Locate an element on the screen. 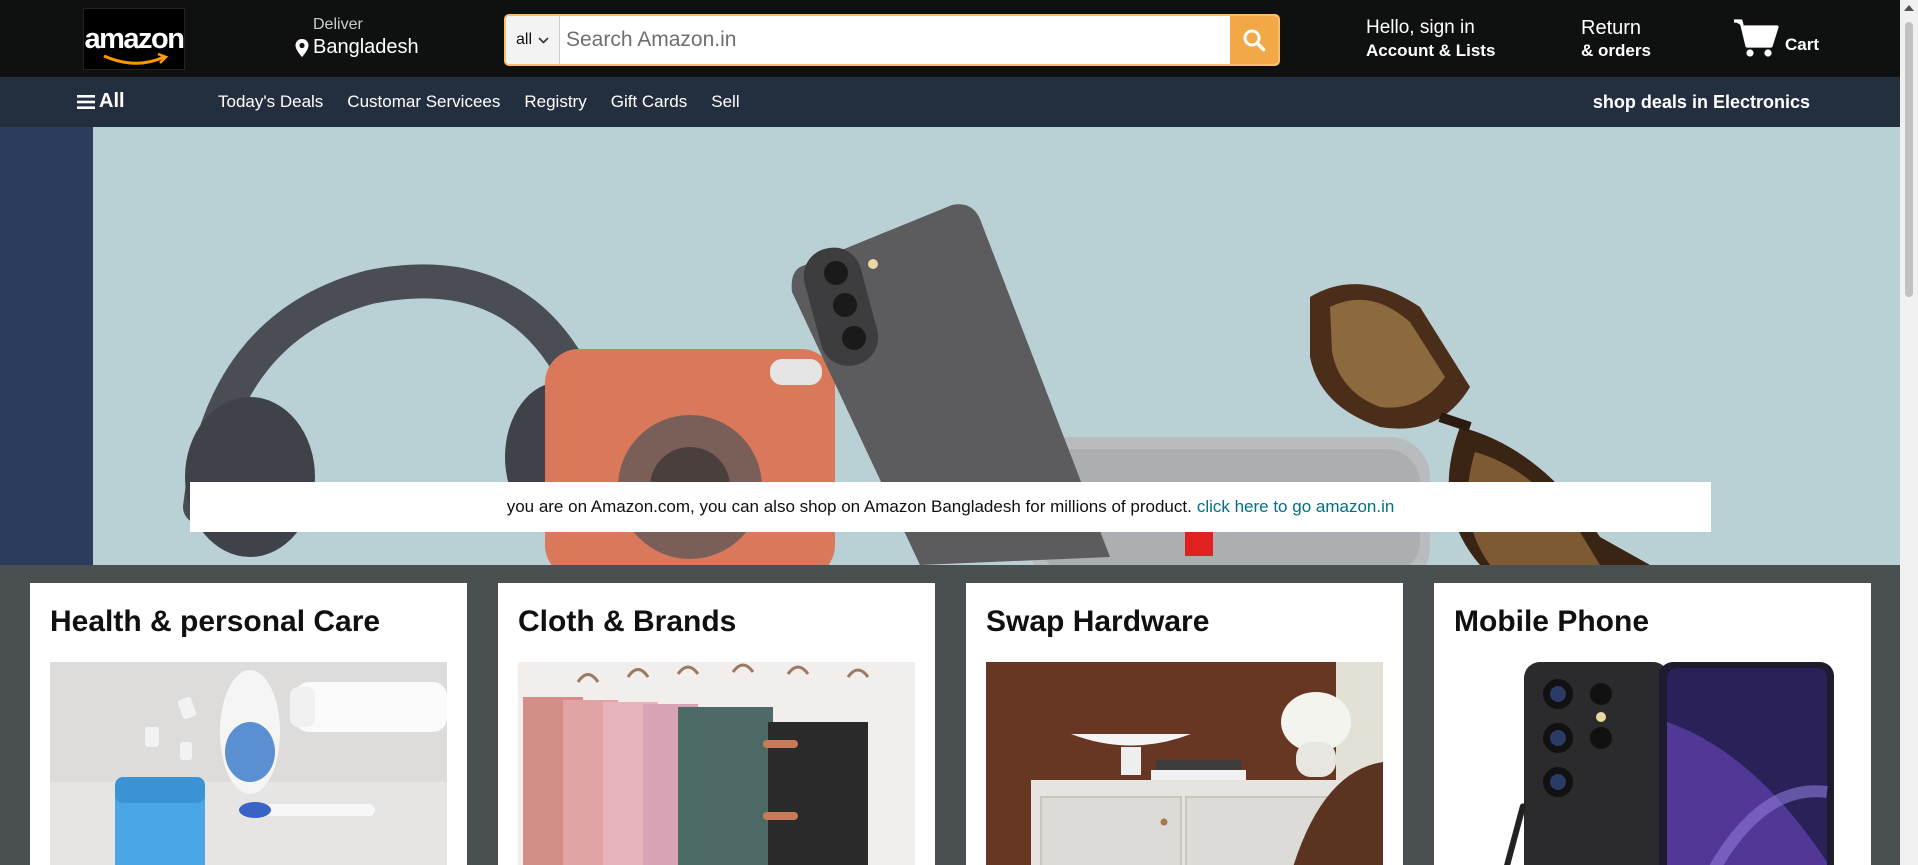 The image size is (1918, 865). search-category-value: all is located at coordinates (523, 39).